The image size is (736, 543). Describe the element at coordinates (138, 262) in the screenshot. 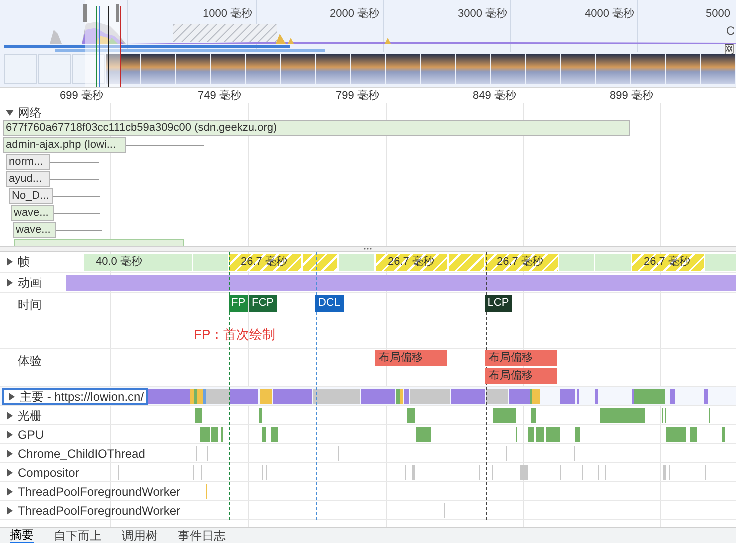

I see `frame-block: 40.0 毫秒` at that location.